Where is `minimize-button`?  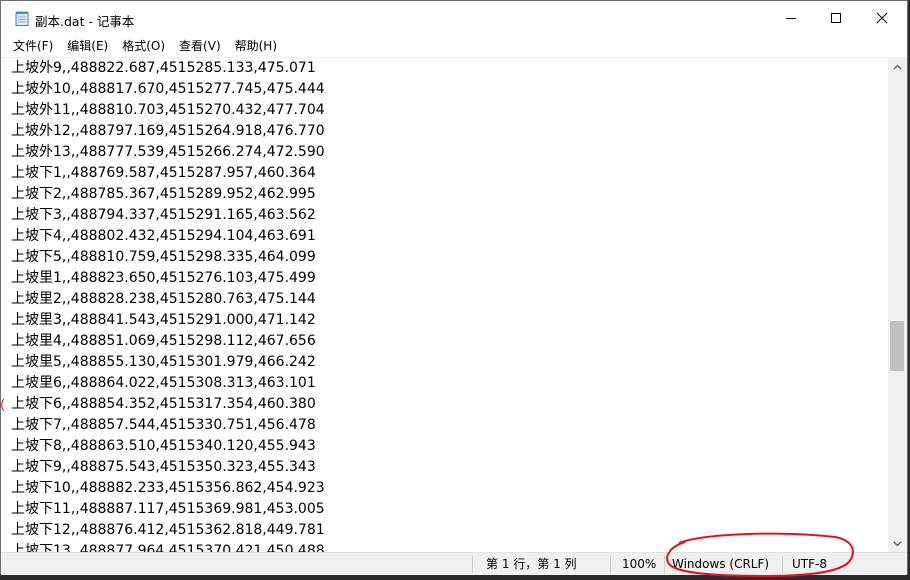 minimize-button is located at coordinates (791, 18).